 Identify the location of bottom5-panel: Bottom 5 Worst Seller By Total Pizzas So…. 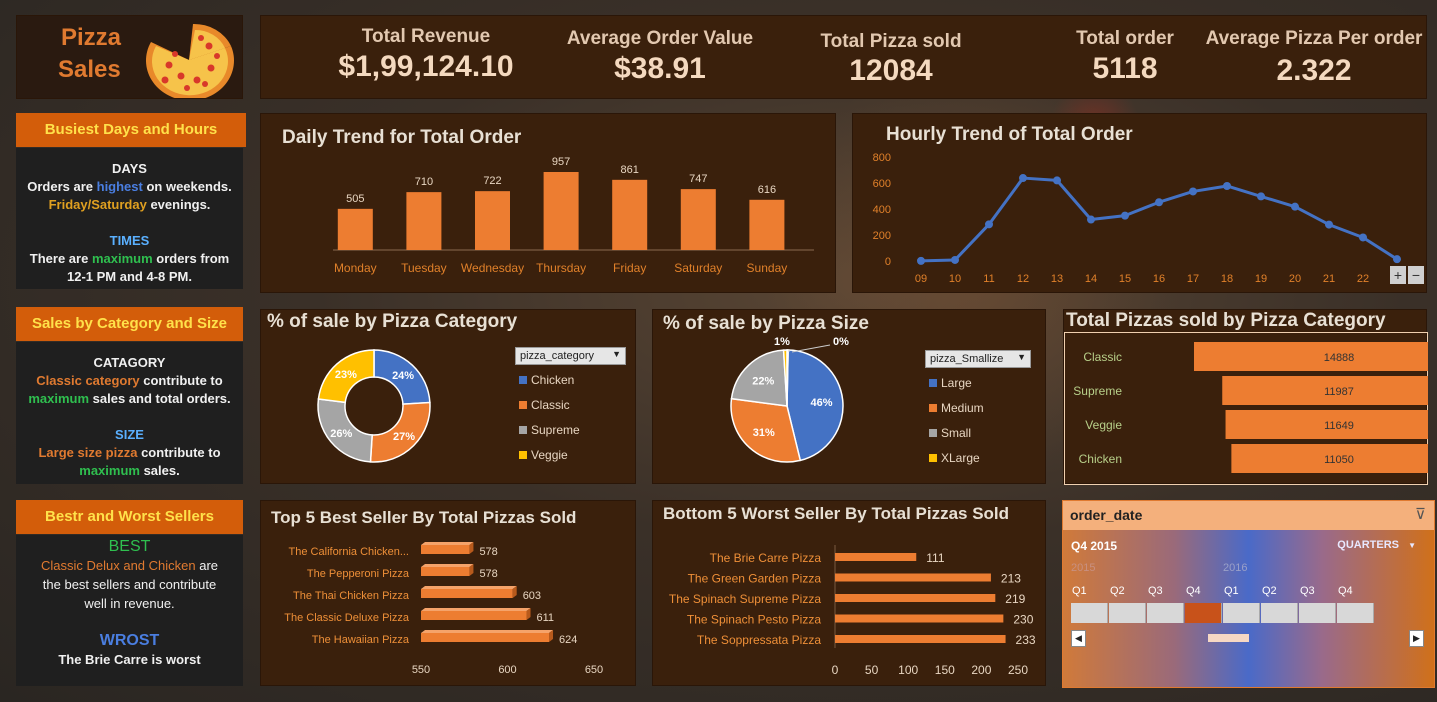
(849, 593).